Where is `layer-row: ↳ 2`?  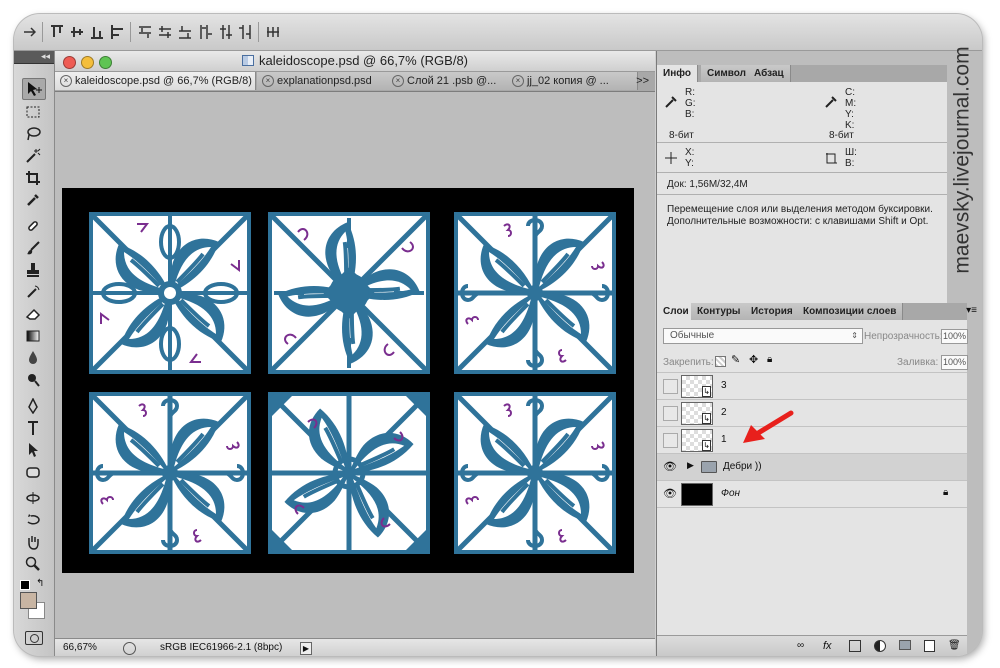
layer-row: ↳ 2 is located at coordinates (812, 412).